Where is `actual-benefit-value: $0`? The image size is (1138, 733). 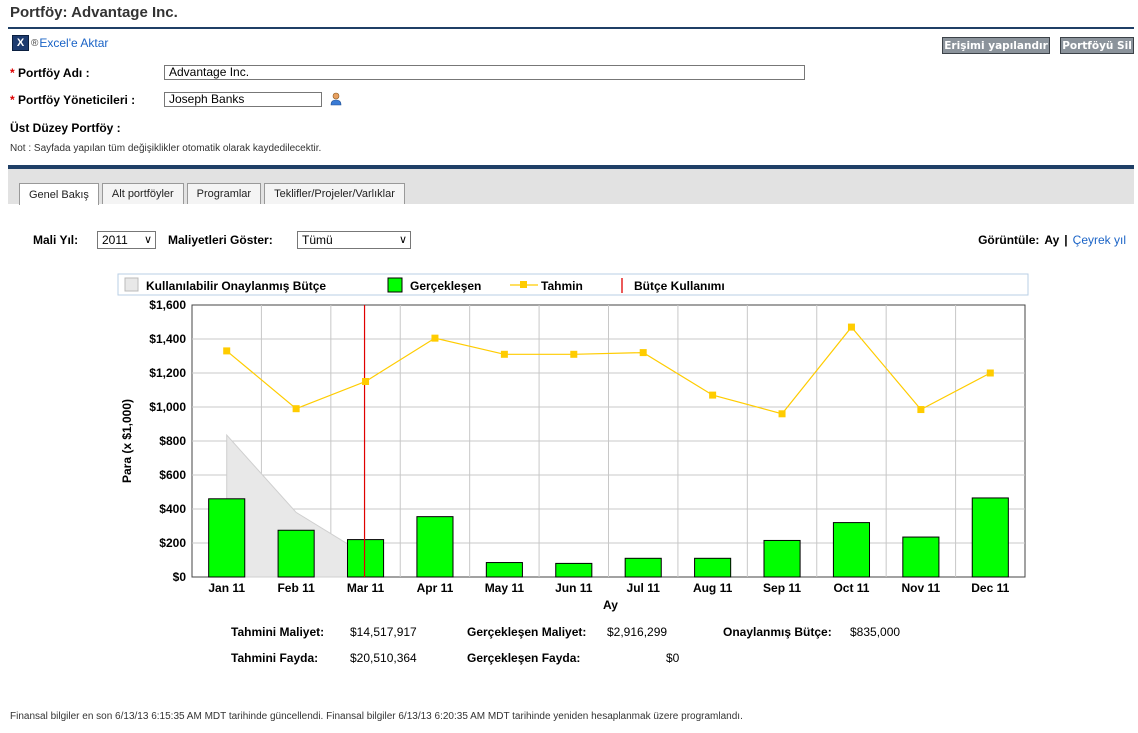 actual-benefit-value: $0 is located at coordinates (673, 658).